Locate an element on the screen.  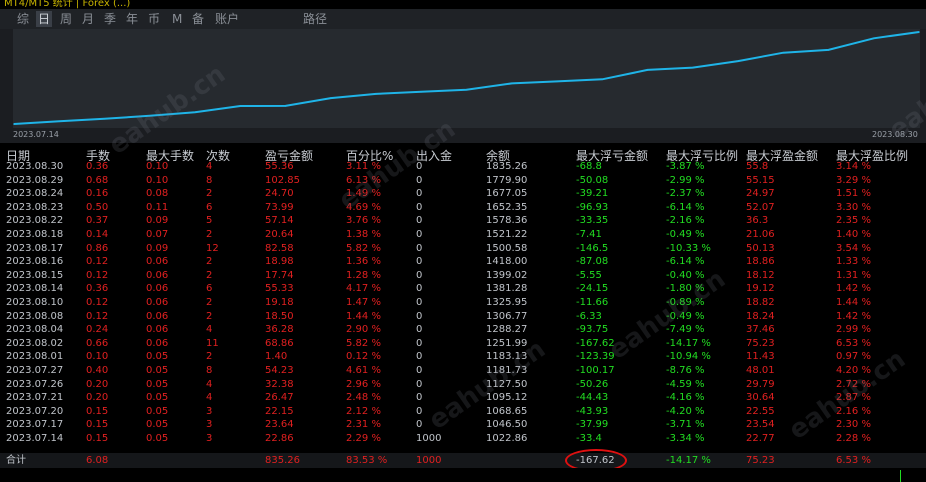
table-cell: 1022.86 is located at coordinates (507, 438).